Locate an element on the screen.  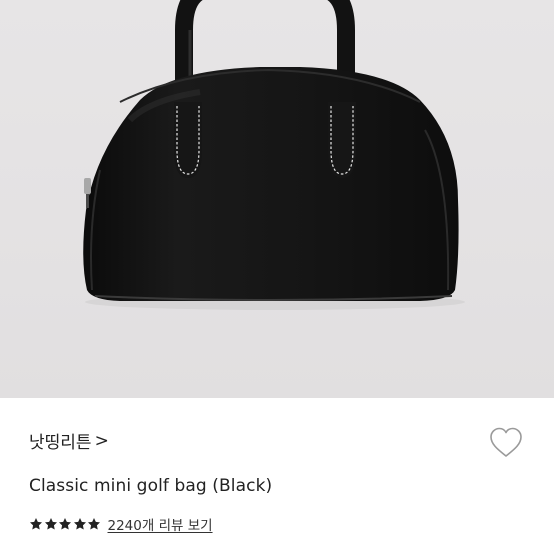
rating-stars is located at coordinates (65, 524).